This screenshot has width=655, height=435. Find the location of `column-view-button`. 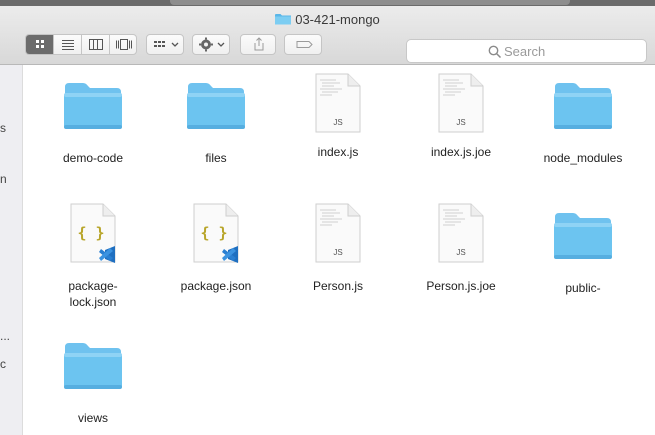

column-view-button is located at coordinates (96, 44).